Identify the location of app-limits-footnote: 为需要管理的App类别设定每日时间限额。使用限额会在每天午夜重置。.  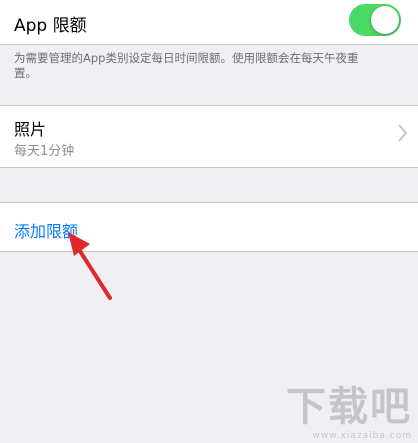
(186, 65).